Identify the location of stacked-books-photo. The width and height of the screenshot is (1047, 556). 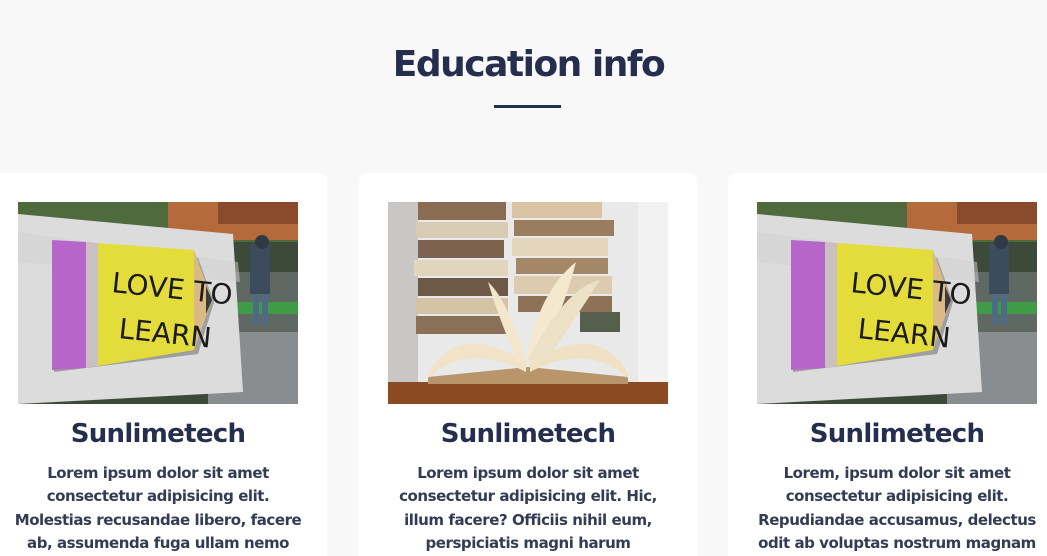
(528, 303).